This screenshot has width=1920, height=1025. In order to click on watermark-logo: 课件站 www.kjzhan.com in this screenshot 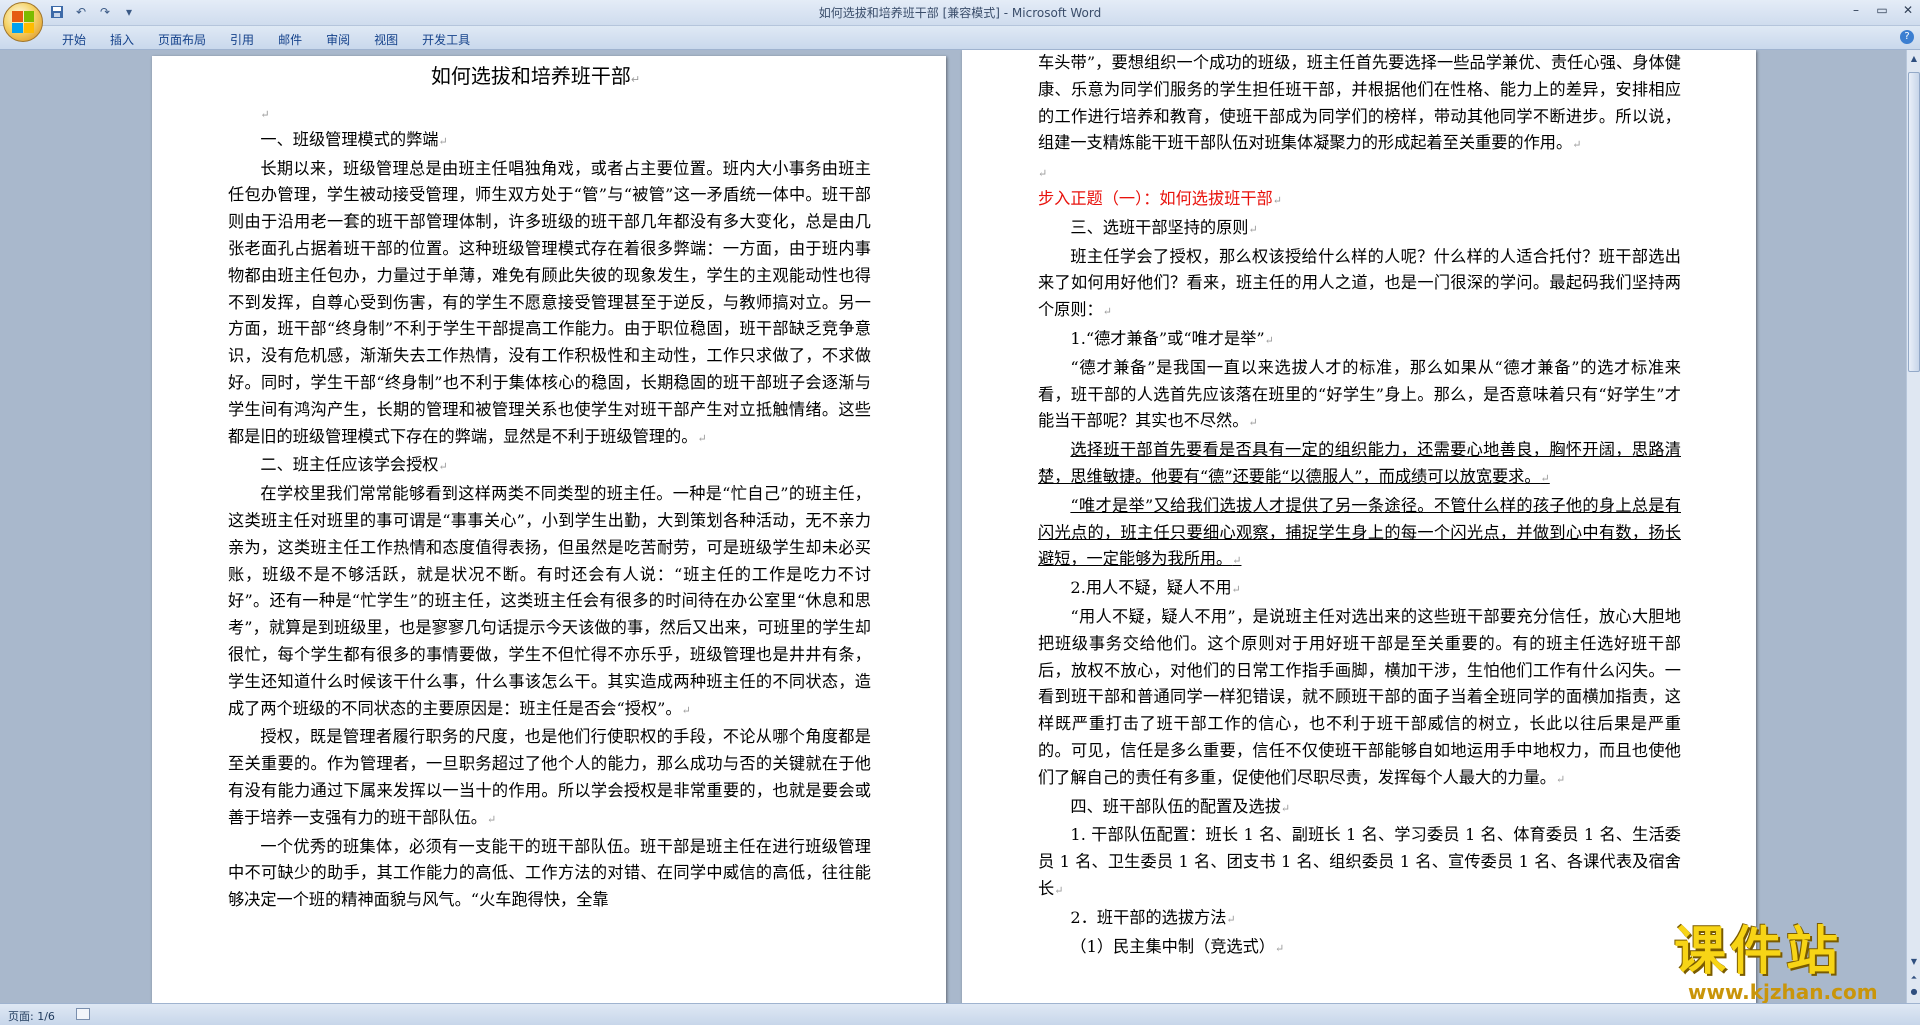, I will do `click(1793, 964)`.